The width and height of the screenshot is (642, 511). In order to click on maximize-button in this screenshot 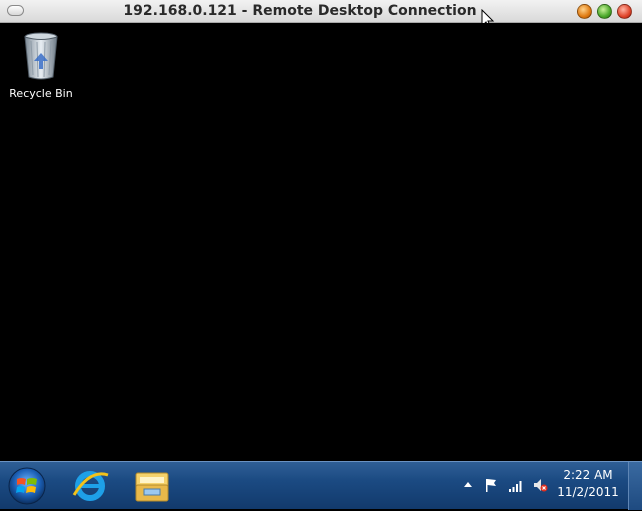, I will do `click(604, 11)`.